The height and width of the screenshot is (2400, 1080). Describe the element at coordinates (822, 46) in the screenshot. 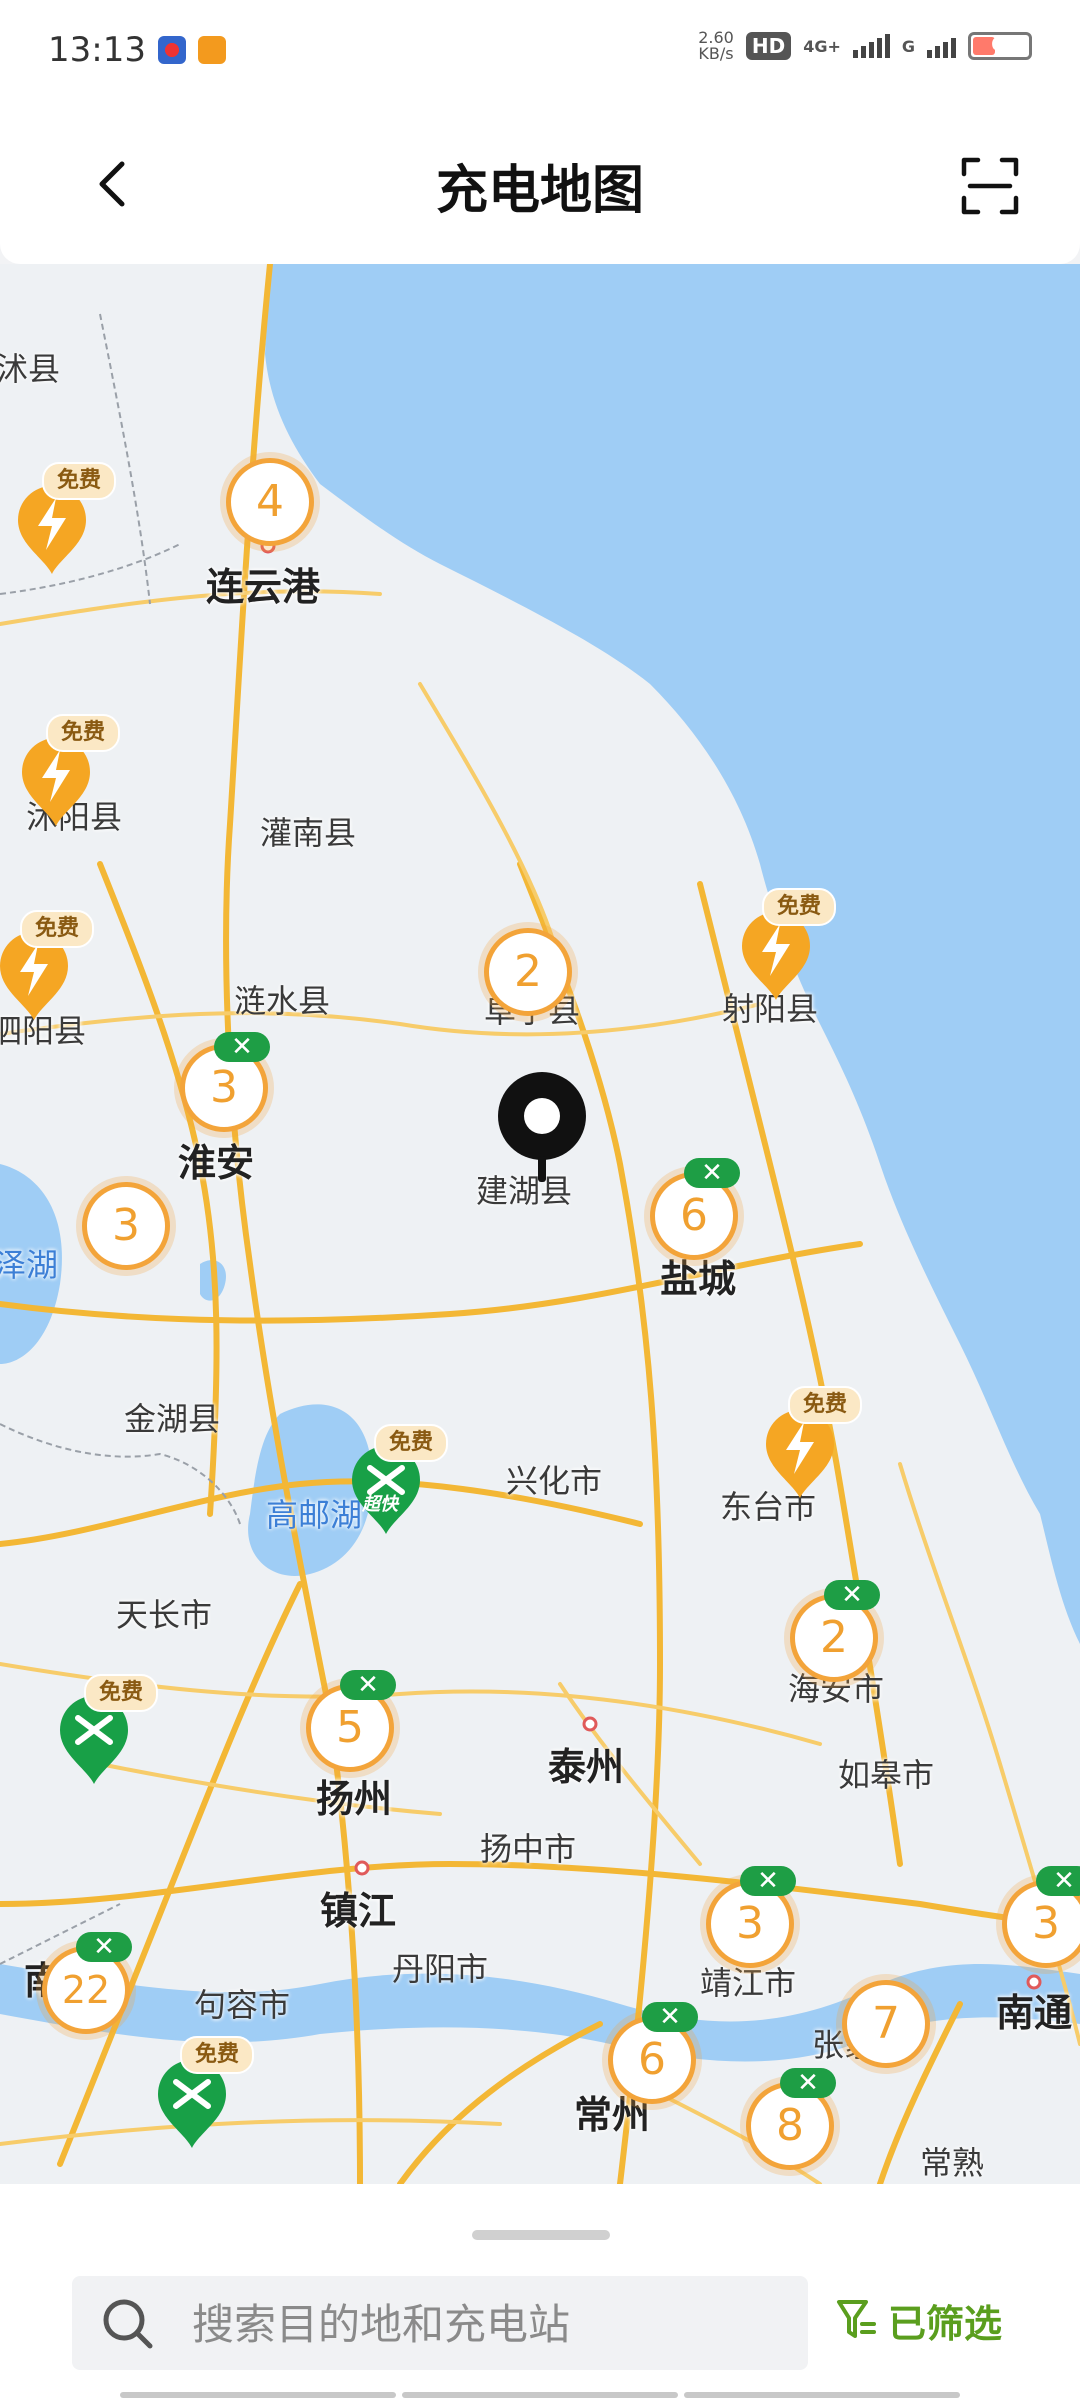

I see `net-type-primary: 4G+` at that location.